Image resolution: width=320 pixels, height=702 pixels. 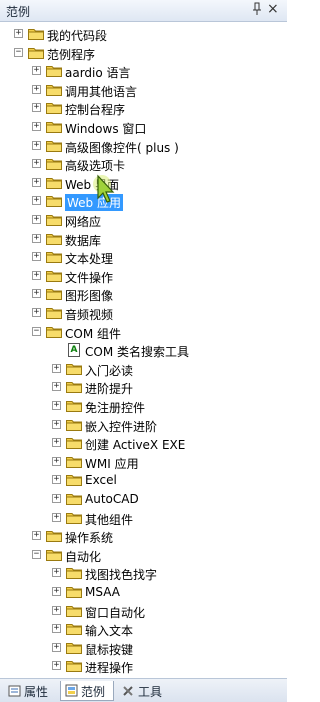 What do you see at coordinates (143, 649) in the screenshot?
I see `tree-node: + 鼠标按键` at bounding box center [143, 649].